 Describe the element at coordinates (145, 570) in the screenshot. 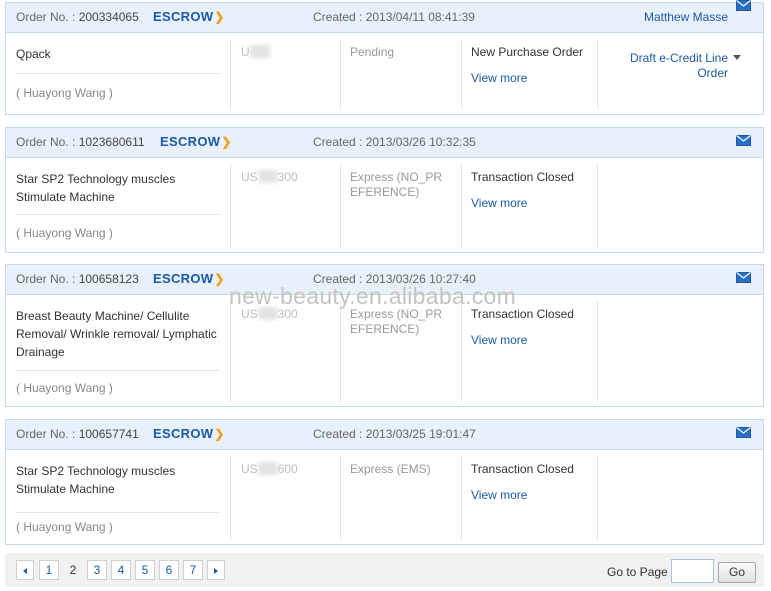

I see `page-link-5: 5` at that location.